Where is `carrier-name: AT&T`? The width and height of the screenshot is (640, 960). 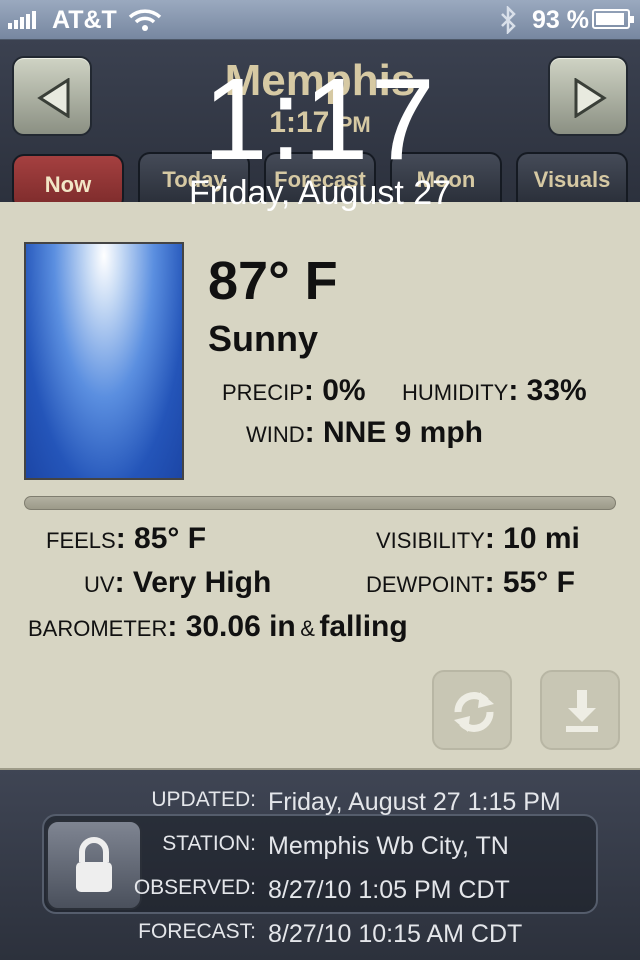
carrier-name: AT&T is located at coordinates (84, 20).